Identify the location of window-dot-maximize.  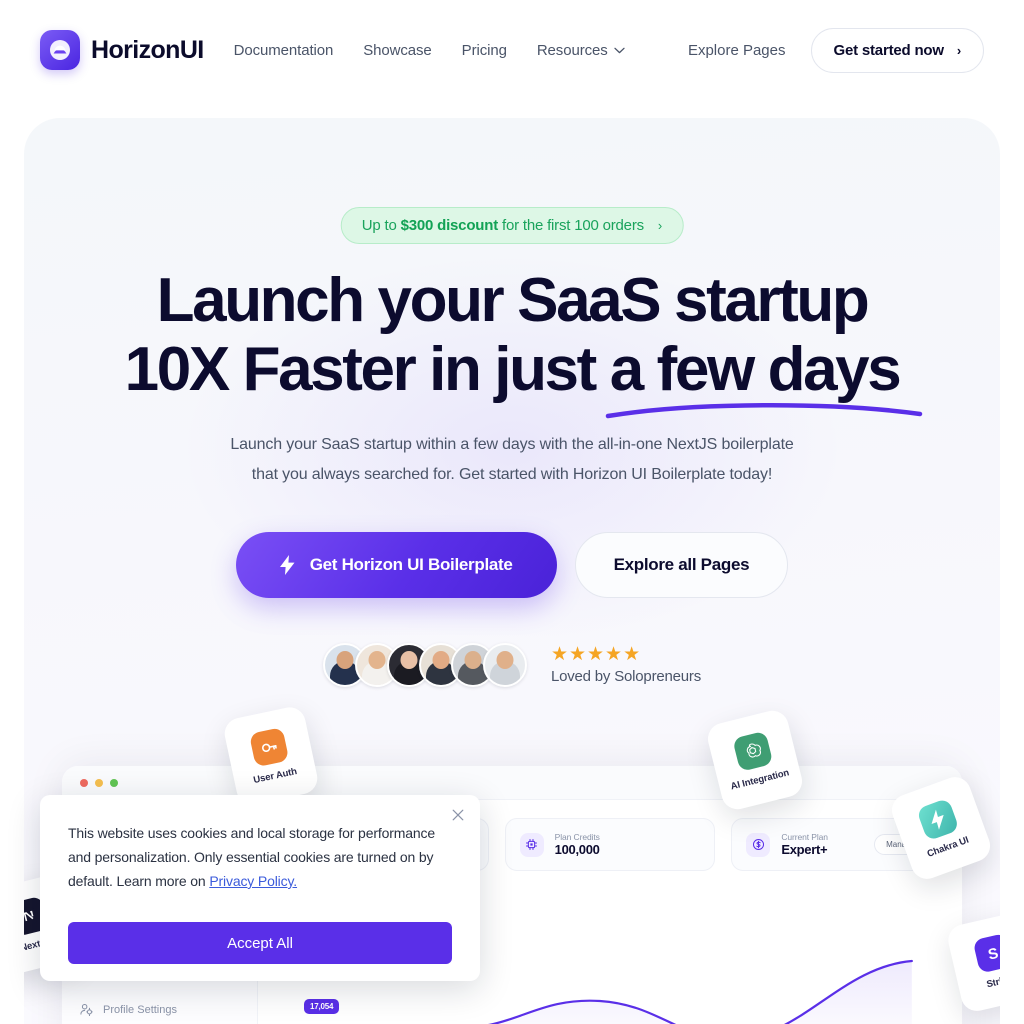
(114, 782).